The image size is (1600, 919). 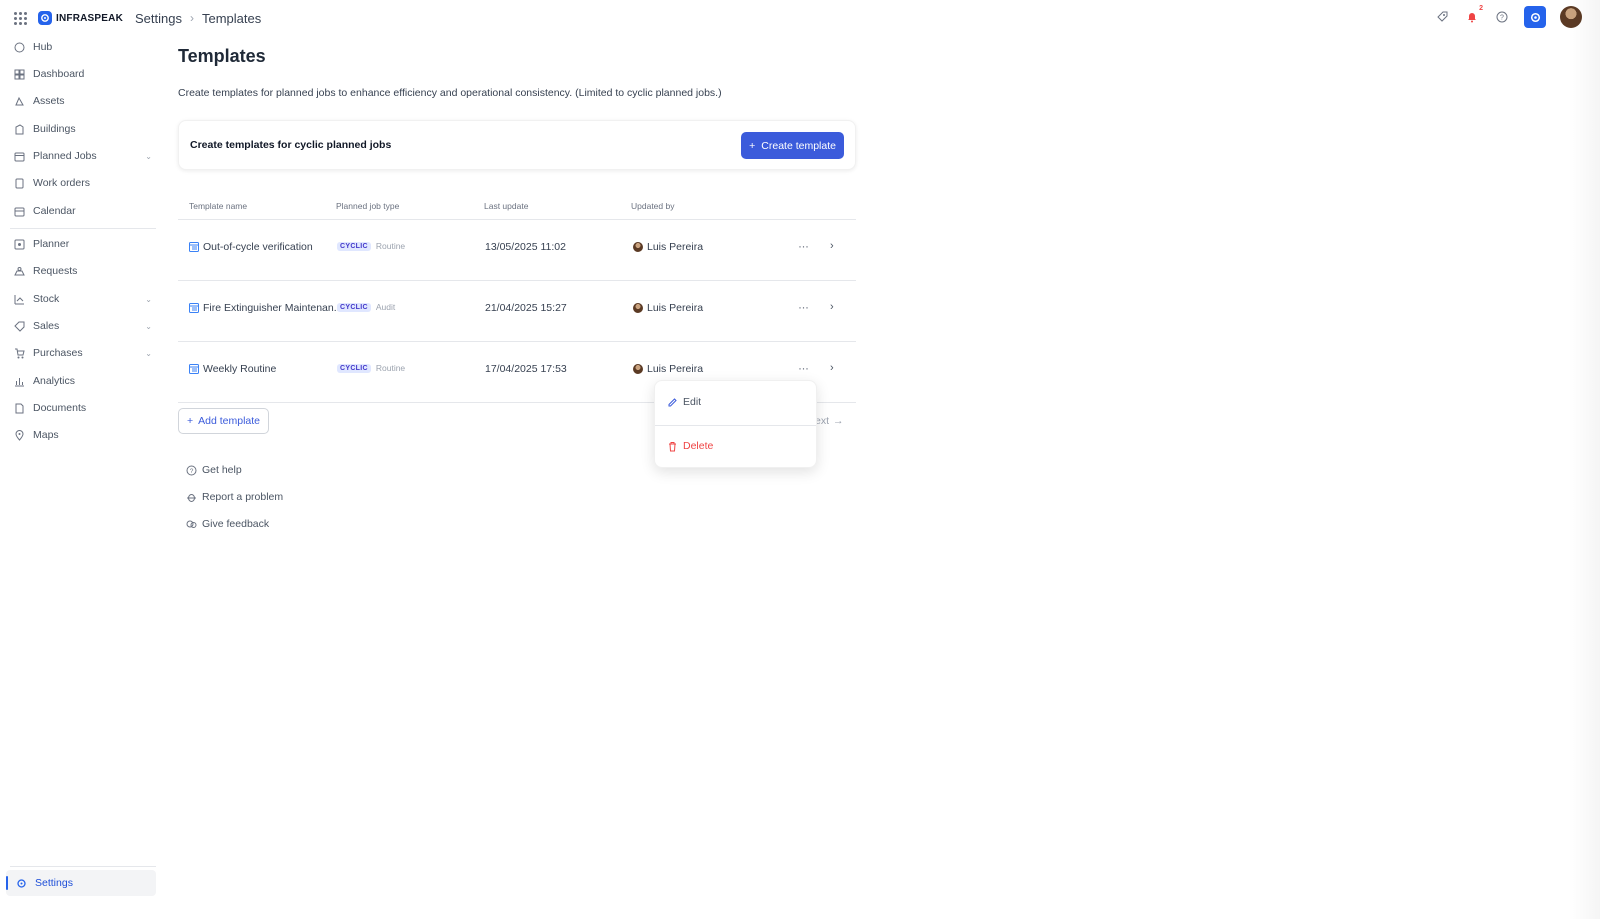 I want to click on sidebar-item-label: Buildings, so click(x=54, y=129).